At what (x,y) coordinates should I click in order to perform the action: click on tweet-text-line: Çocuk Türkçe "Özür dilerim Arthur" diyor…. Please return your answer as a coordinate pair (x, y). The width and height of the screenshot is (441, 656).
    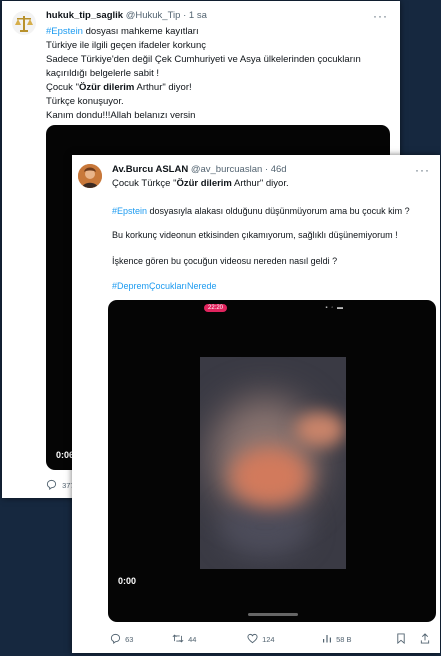
    Looking at the image, I should click on (200, 183).